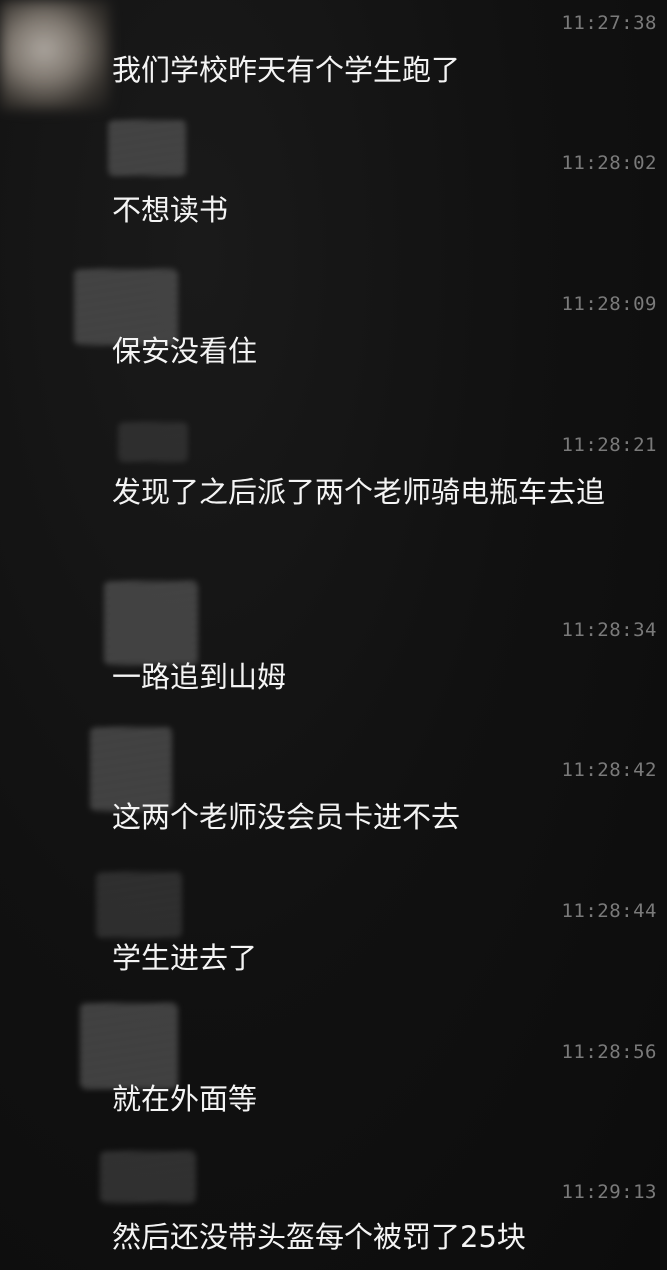 The height and width of the screenshot is (1270, 667). I want to click on message-text: 发现了之后派了两个老师骑电瓶车去追, so click(359, 492).